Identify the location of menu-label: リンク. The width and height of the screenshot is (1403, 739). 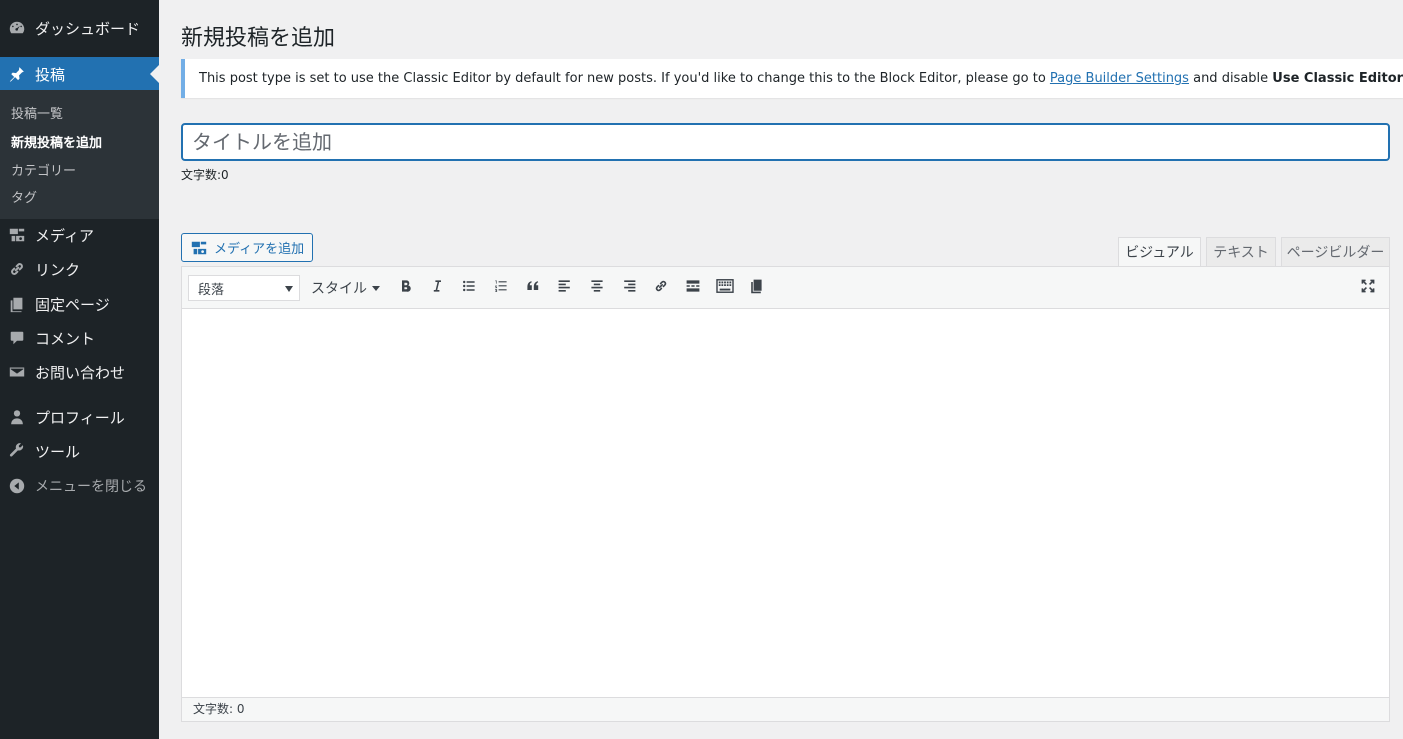
(58, 269).